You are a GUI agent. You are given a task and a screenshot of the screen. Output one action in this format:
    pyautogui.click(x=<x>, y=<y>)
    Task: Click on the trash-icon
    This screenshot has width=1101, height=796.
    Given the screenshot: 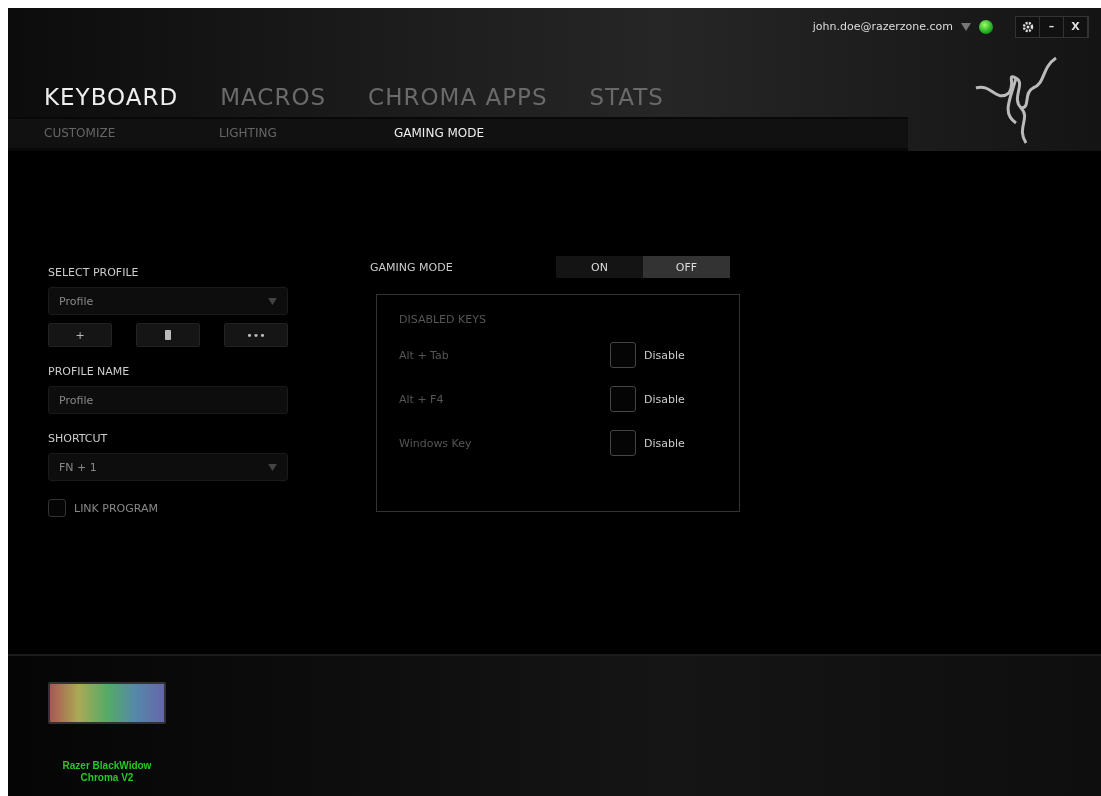 What is the action you would take?
    pyautogui.click(x=168, y=335)
    